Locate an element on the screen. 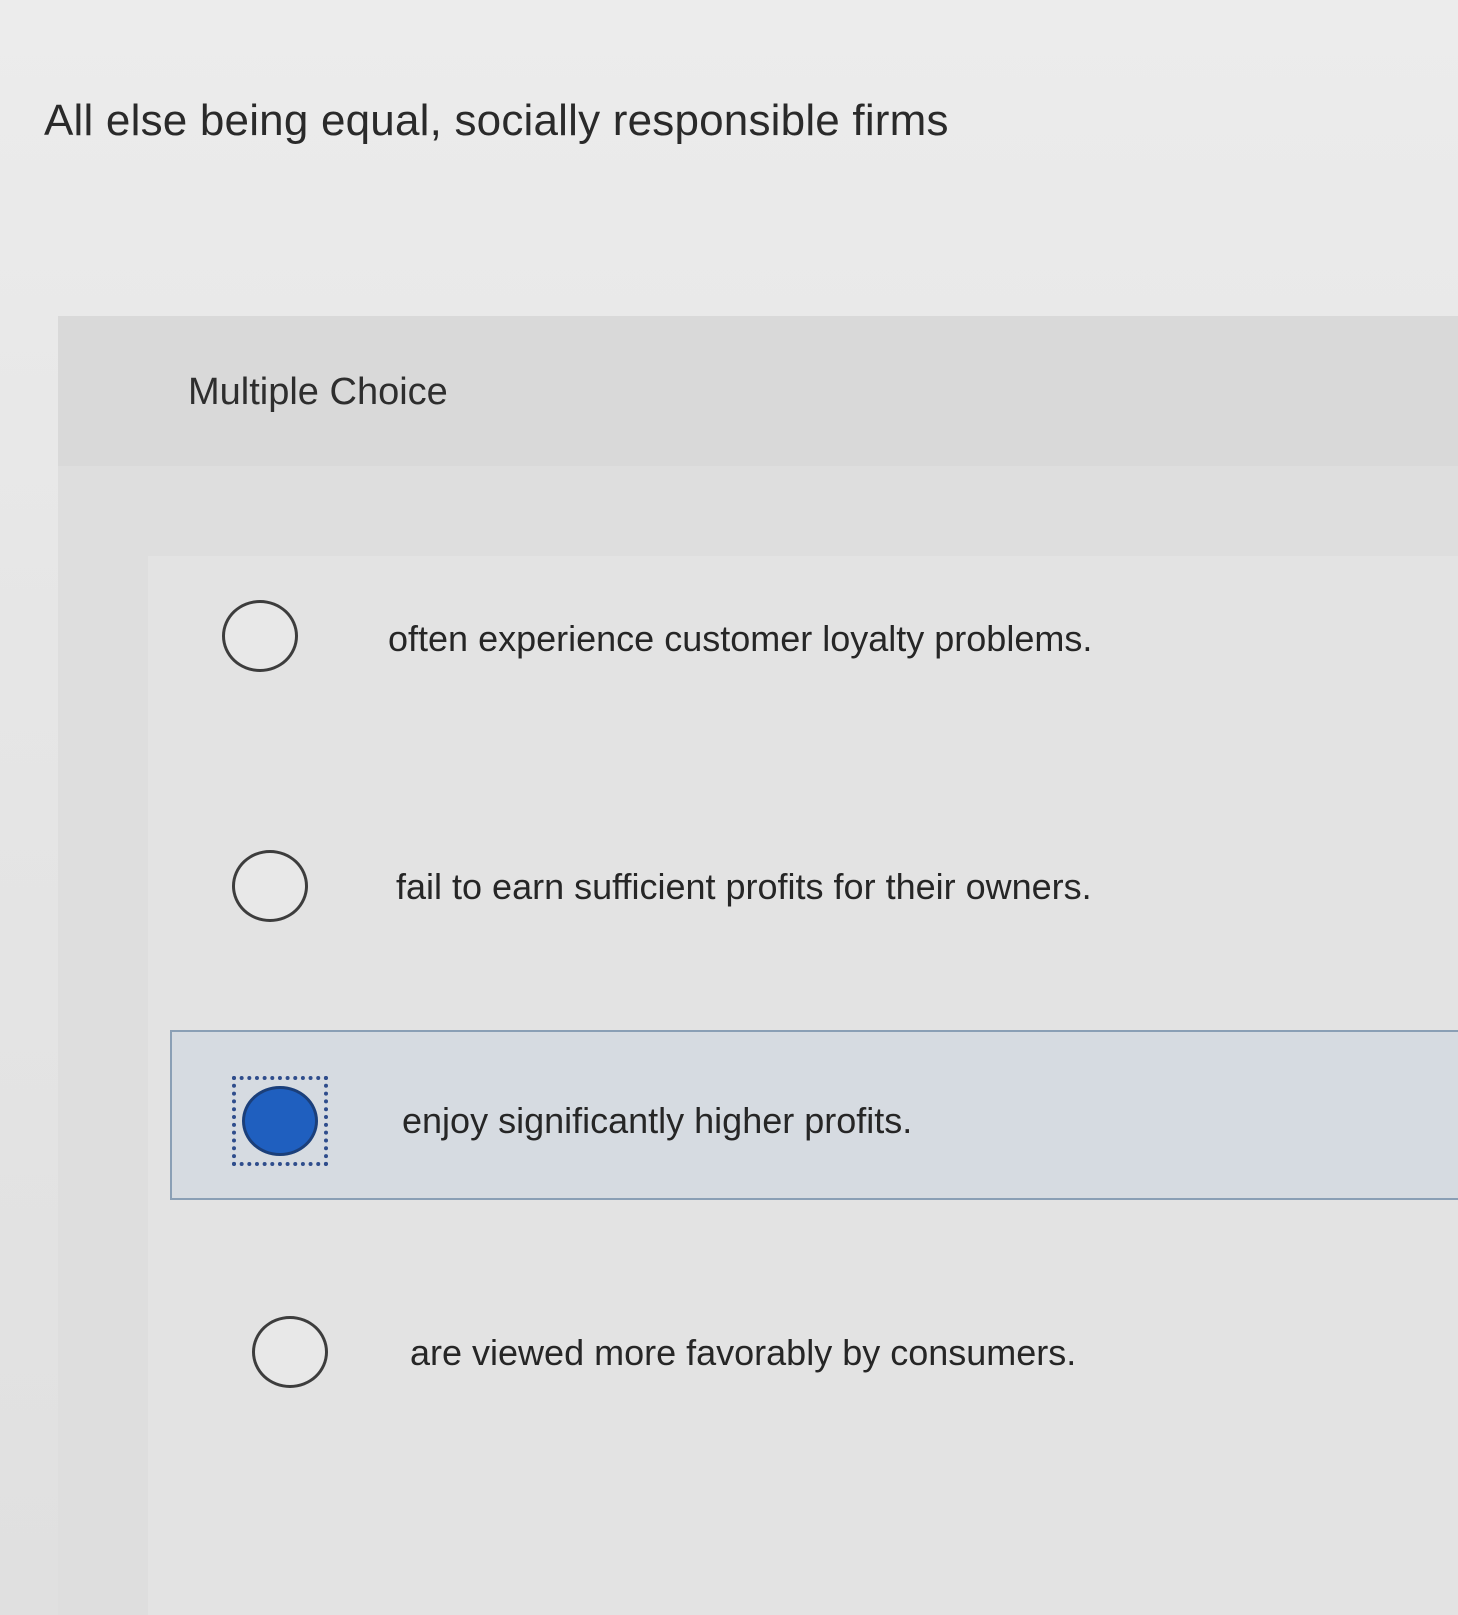 This screenshot has height=1615, width=1458. option-c-selected: enjoy significantly higher profits. is located at coordinates (814, 1115).